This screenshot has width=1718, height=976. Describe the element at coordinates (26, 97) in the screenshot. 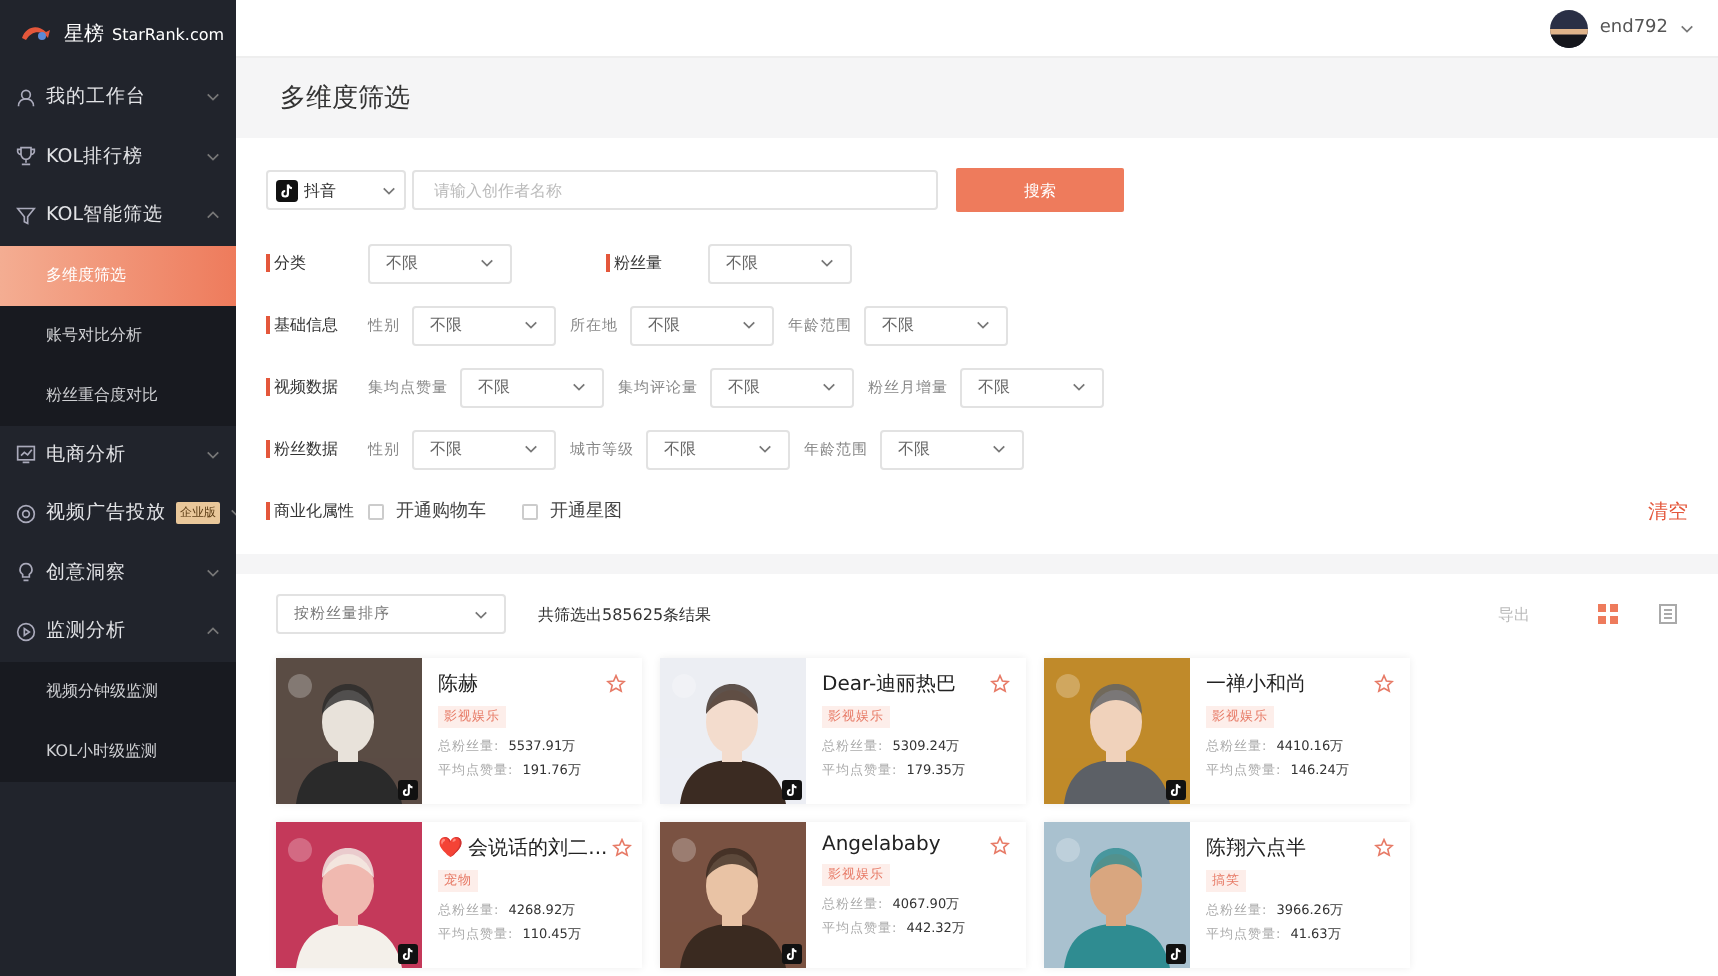

I see `person-icon` at that location.